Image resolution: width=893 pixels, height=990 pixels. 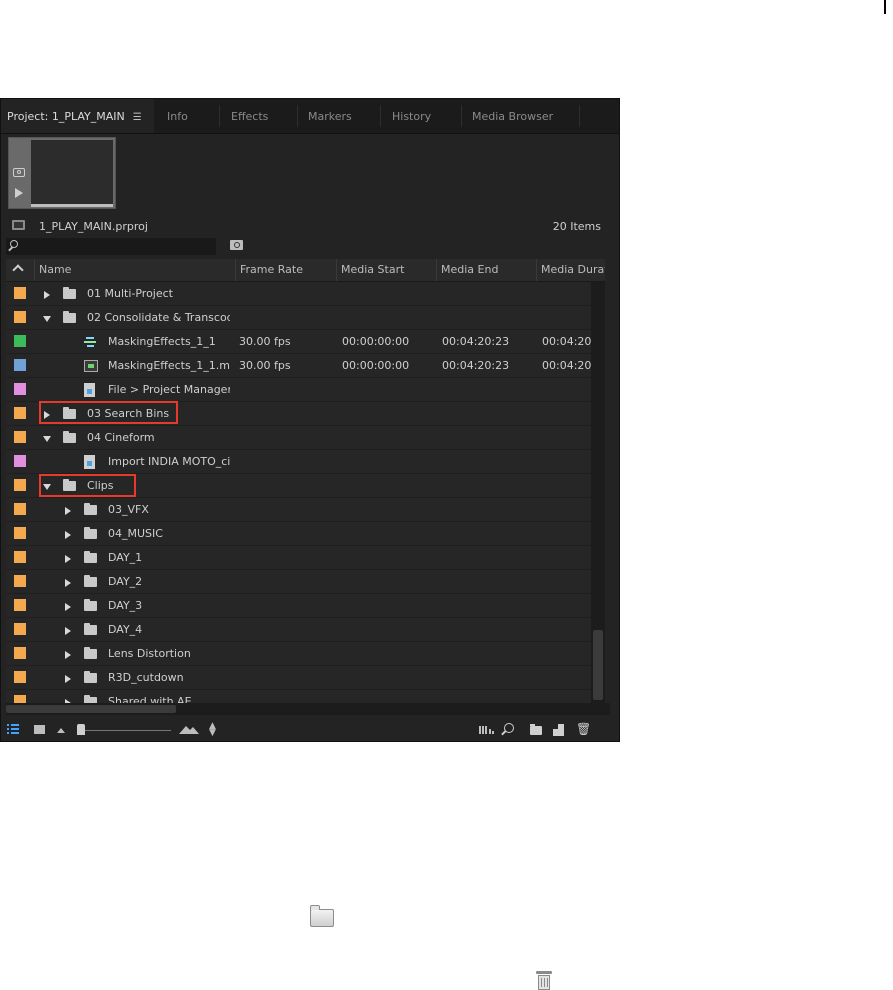 I want to click on row-name: 02 Consolidate & Transcod, so click(x=158, y=317).